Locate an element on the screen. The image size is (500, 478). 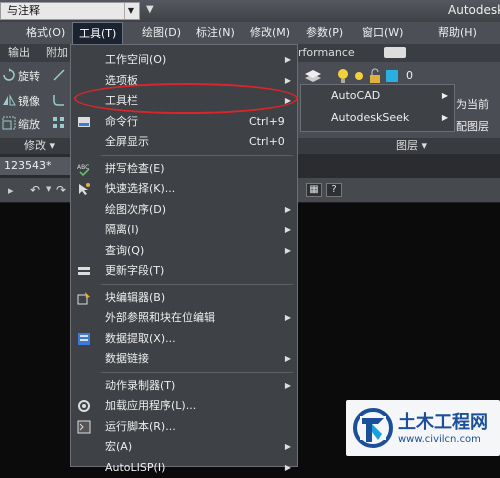
menu-item-label: 外部参照和块在位编辑 is located at coordinates (160, 317).